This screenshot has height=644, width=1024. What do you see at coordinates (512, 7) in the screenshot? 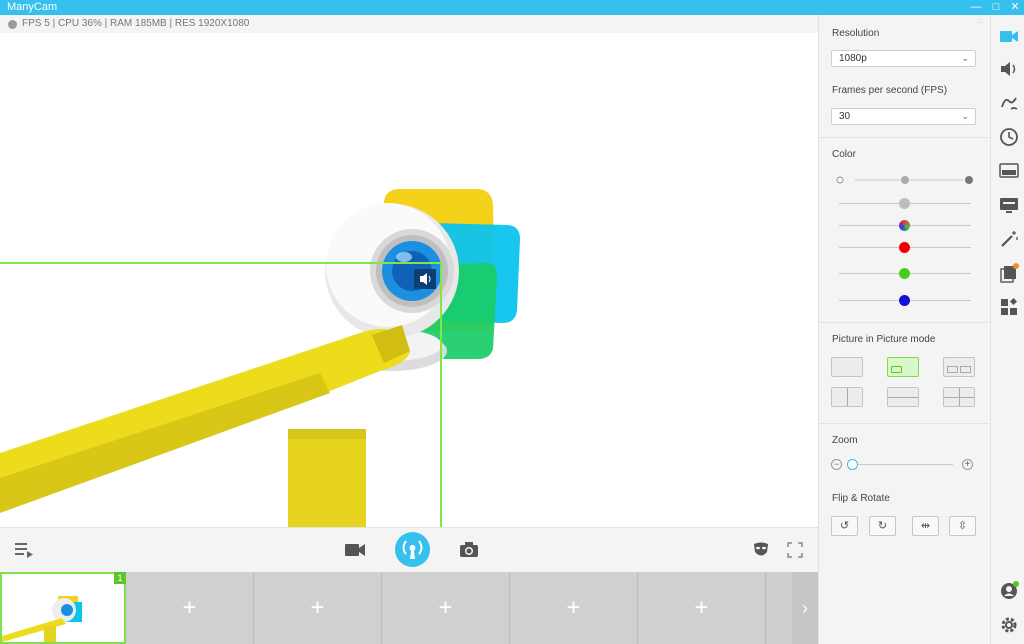
I see `title-bar: ManyCam — □ ✕` at bounding box center [512, 7].